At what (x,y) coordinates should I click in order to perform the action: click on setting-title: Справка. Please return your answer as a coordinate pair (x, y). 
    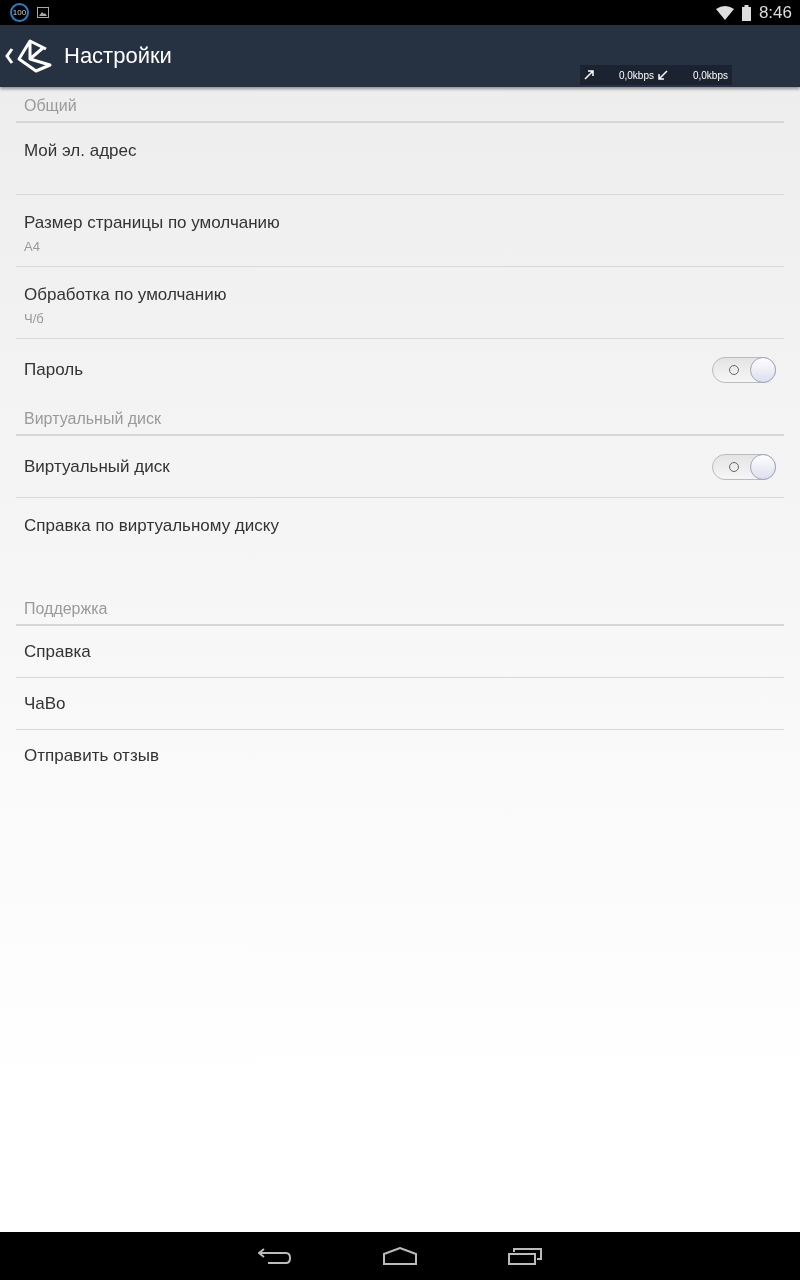
    Looking at the image, I should click on (57, 651).